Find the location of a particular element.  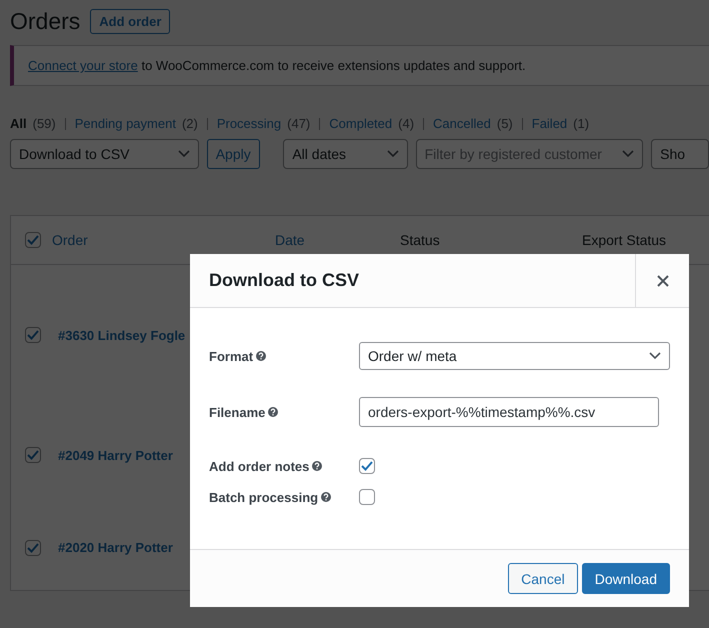

status-filter-link: Pending payment is located at coordinates (125, 123).